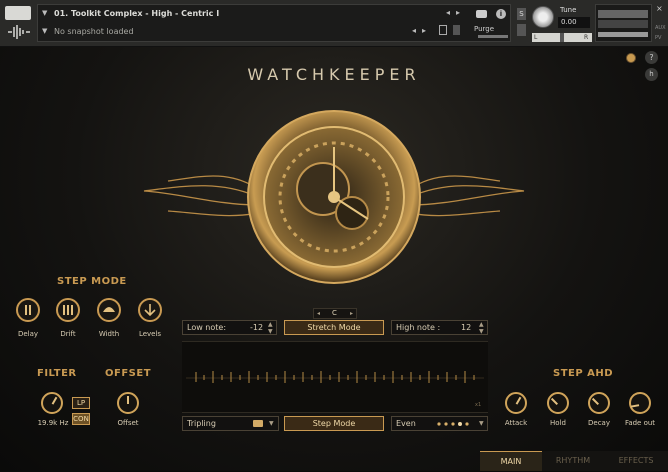 The image size is (668, 472). I want to click on high-note-field: High note : 12 ▲ ▼, so click(439, 327).